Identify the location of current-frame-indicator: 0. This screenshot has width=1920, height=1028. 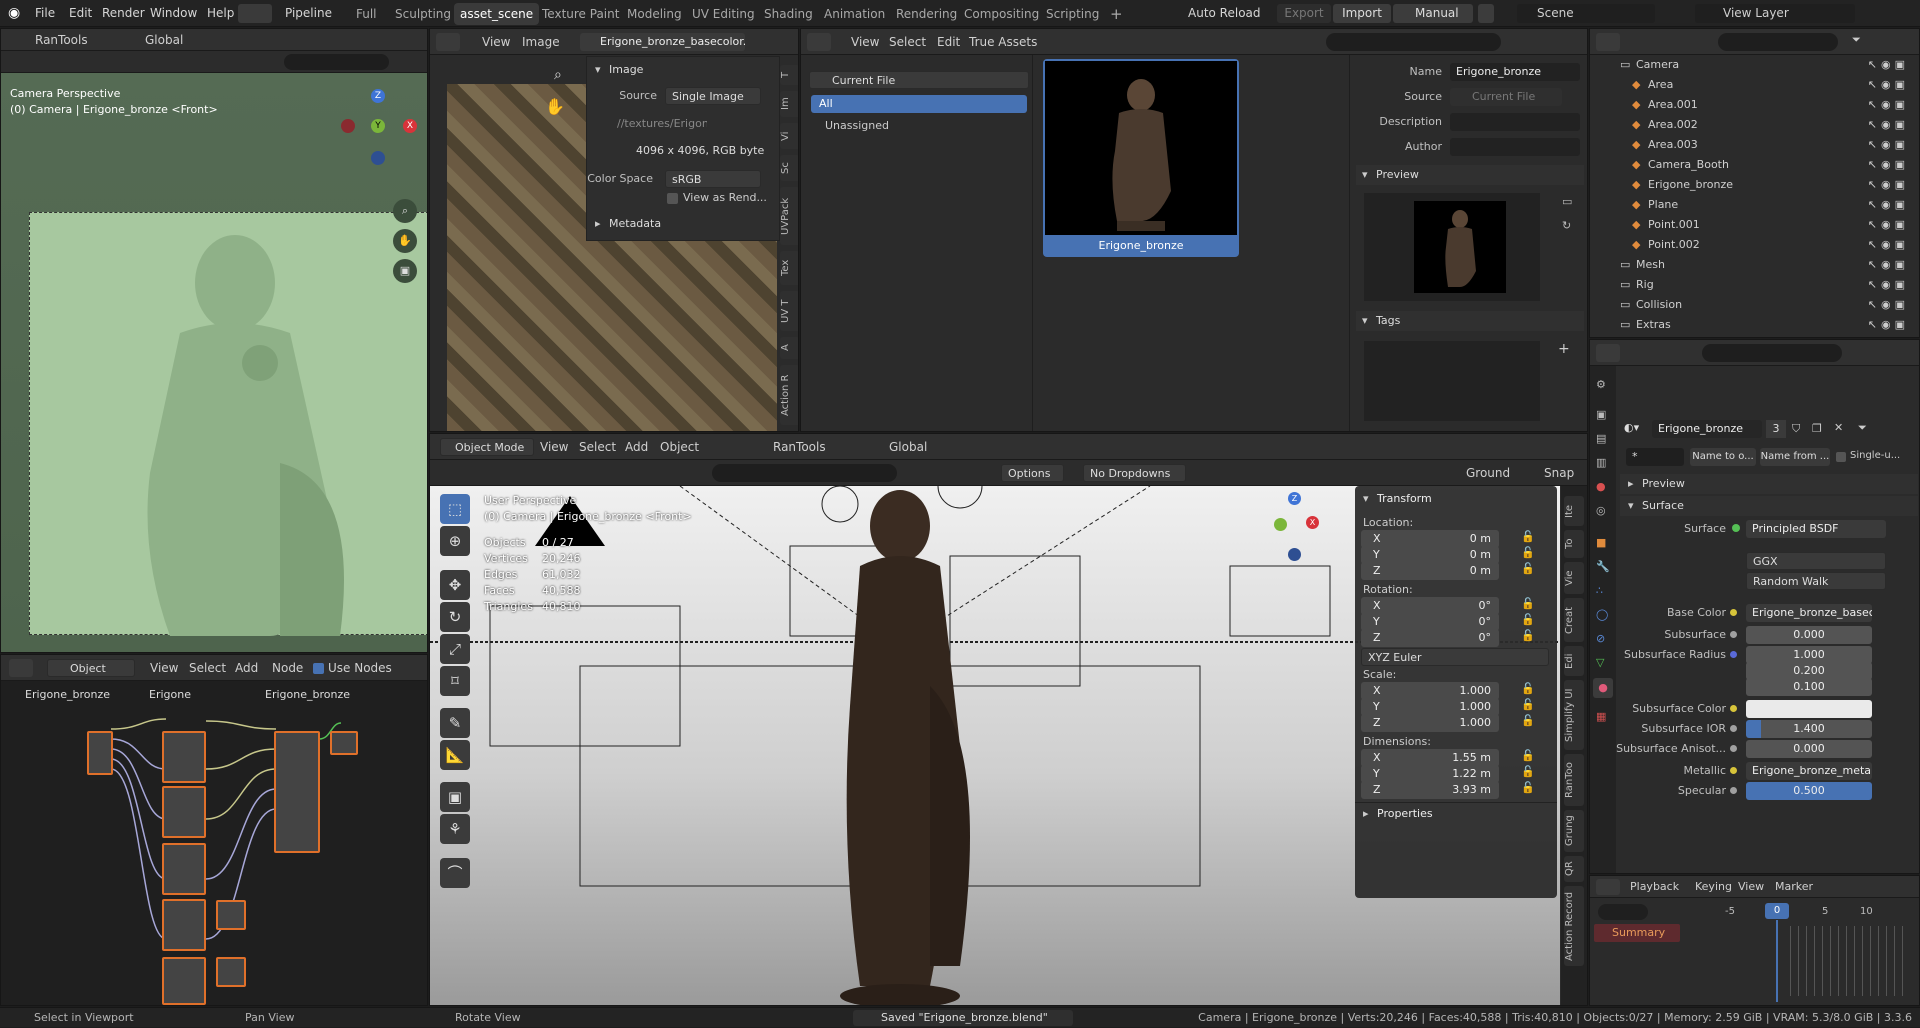
(1777, 911).